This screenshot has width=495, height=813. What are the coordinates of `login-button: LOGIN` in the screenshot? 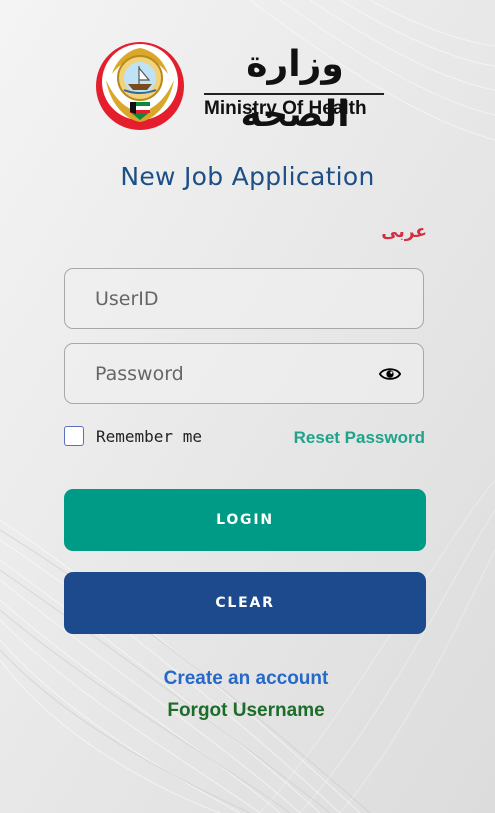 It's located at (245, 520).